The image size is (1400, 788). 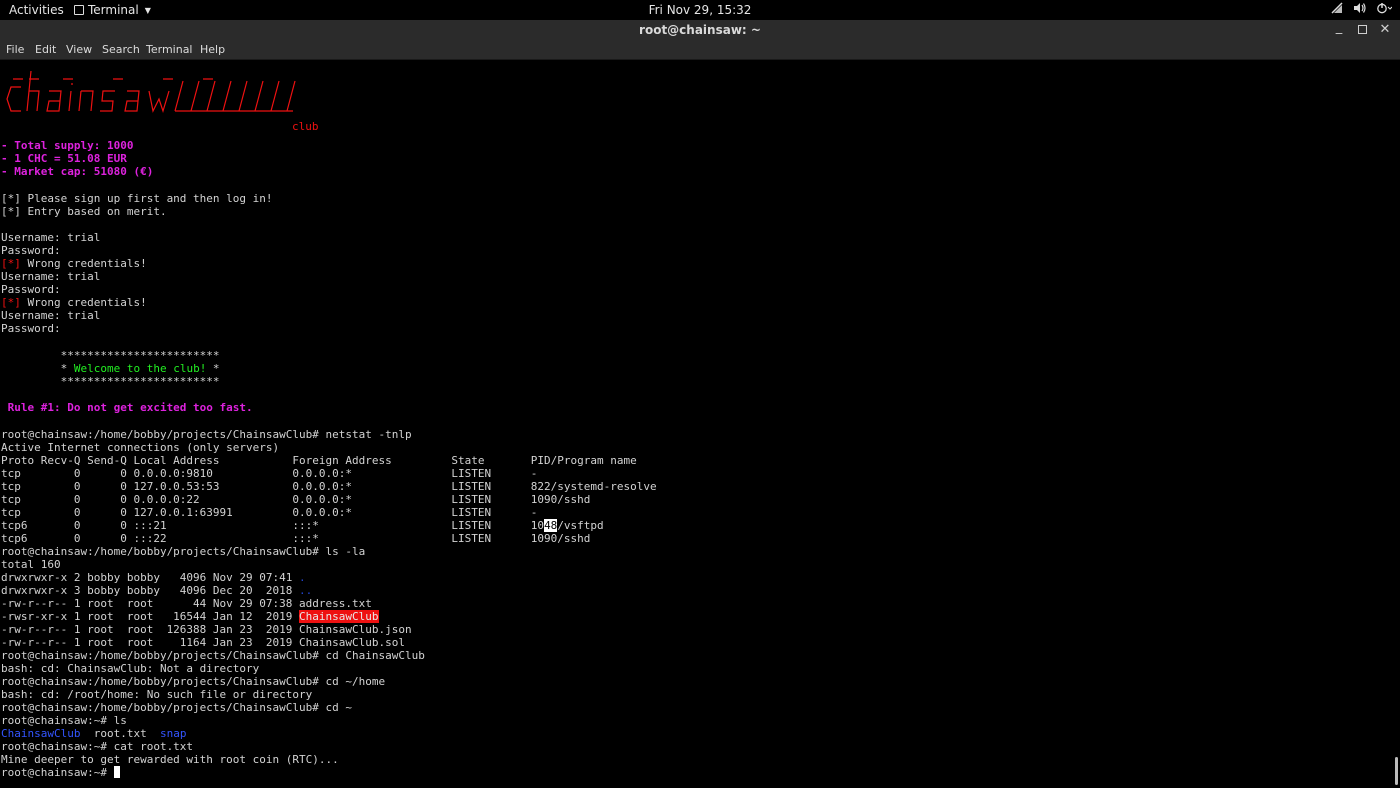 I want to click on ls-row-meta: -rwsr-xr-x 1 root root 16544 Jan 12 2019, so click(x=150, y=616).